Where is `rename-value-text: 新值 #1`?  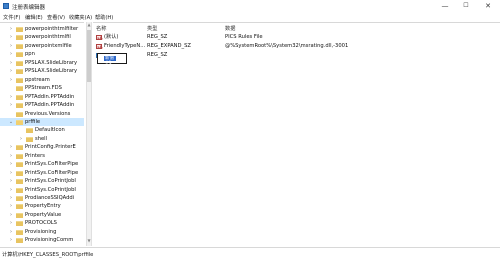
rename-value-text: 新值 #1 is located at coordinates (110, 61).